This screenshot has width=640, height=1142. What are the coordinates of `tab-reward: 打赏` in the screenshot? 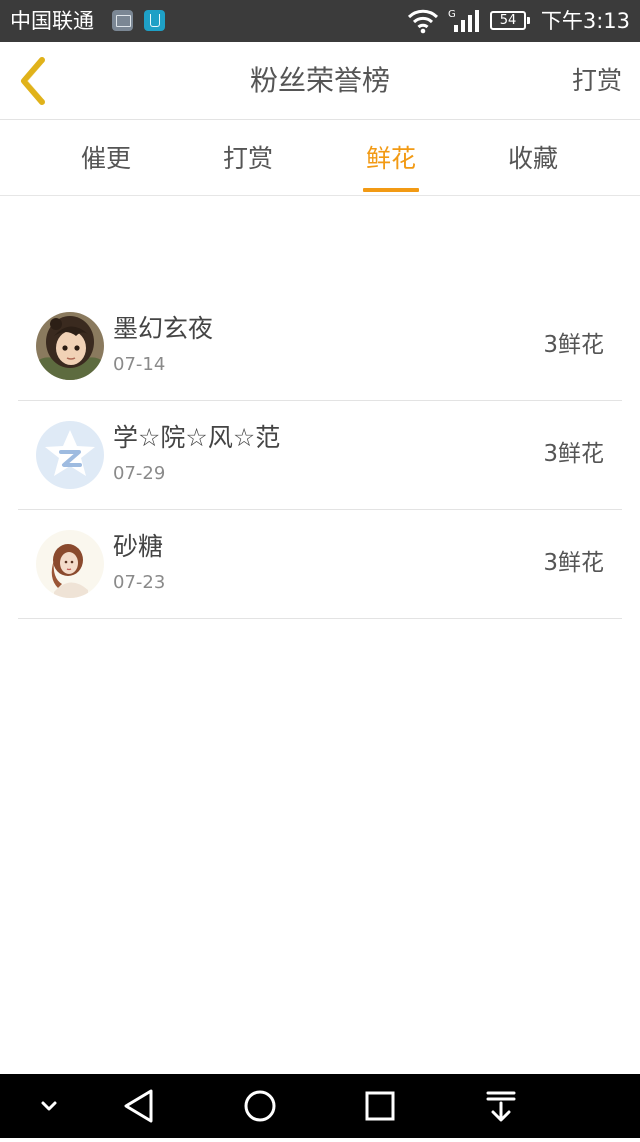 It's located at (248, 158).